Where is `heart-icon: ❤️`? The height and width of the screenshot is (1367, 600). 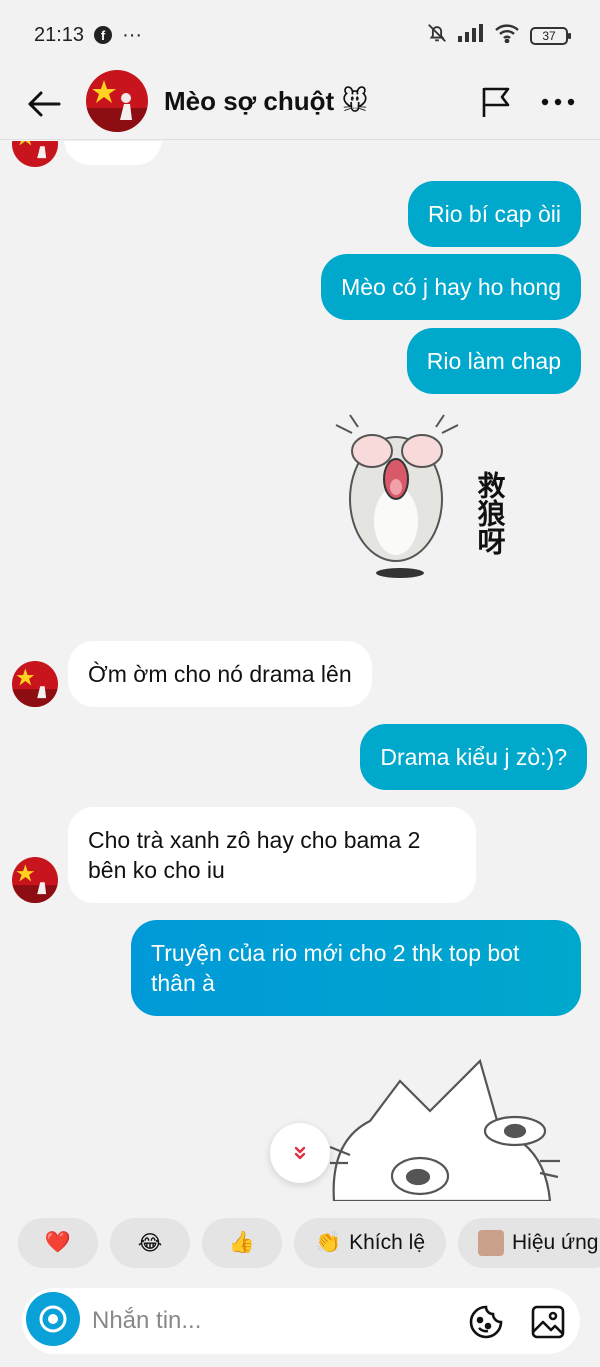
heart-icon: ❤️ is located at coordinates (58, 1242).